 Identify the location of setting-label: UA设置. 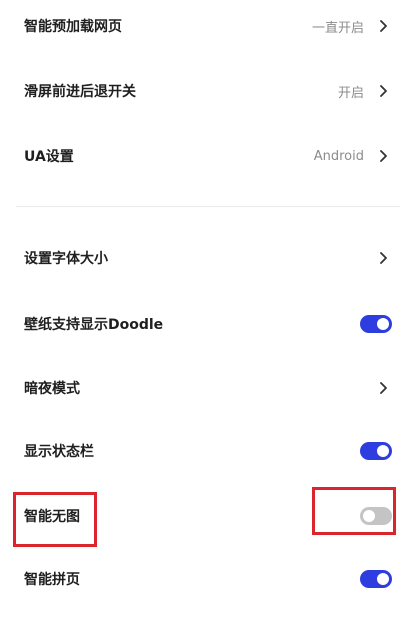
(49, 157).